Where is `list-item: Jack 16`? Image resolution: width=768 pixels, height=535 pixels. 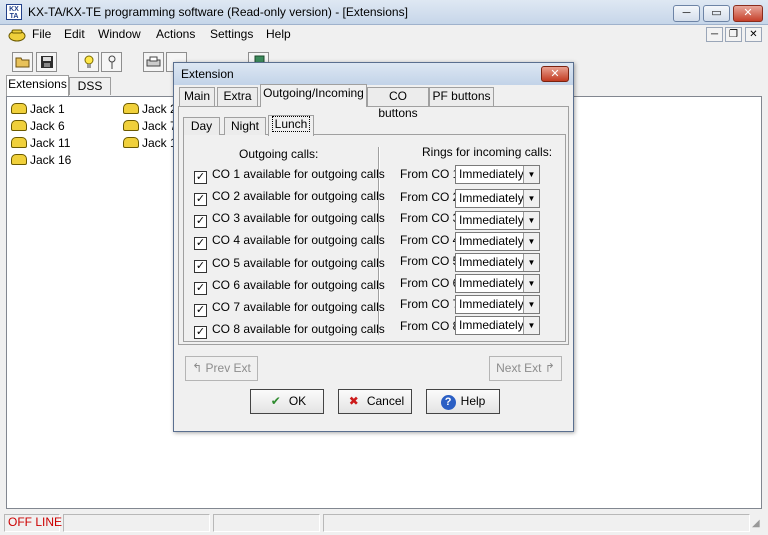
list-item: Jack 16 is located at coordinates (41, 160).